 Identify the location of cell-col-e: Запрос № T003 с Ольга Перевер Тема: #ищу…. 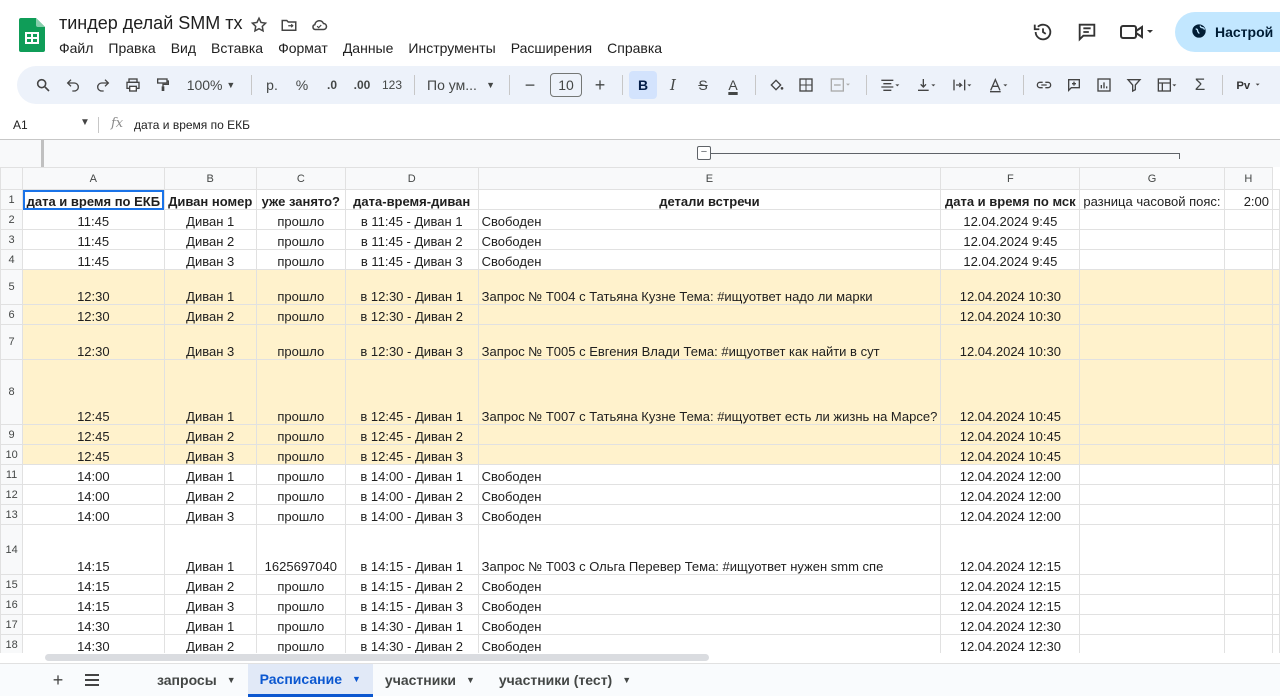
(709, 549).